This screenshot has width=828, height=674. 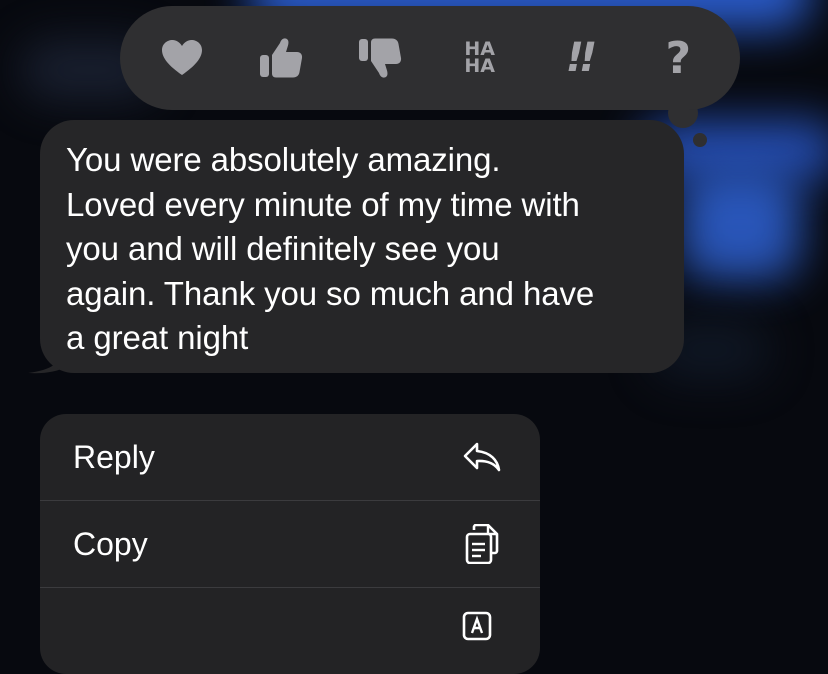 I want to click on tapback-emphasize-button: !!, so click(x=579, y=58).